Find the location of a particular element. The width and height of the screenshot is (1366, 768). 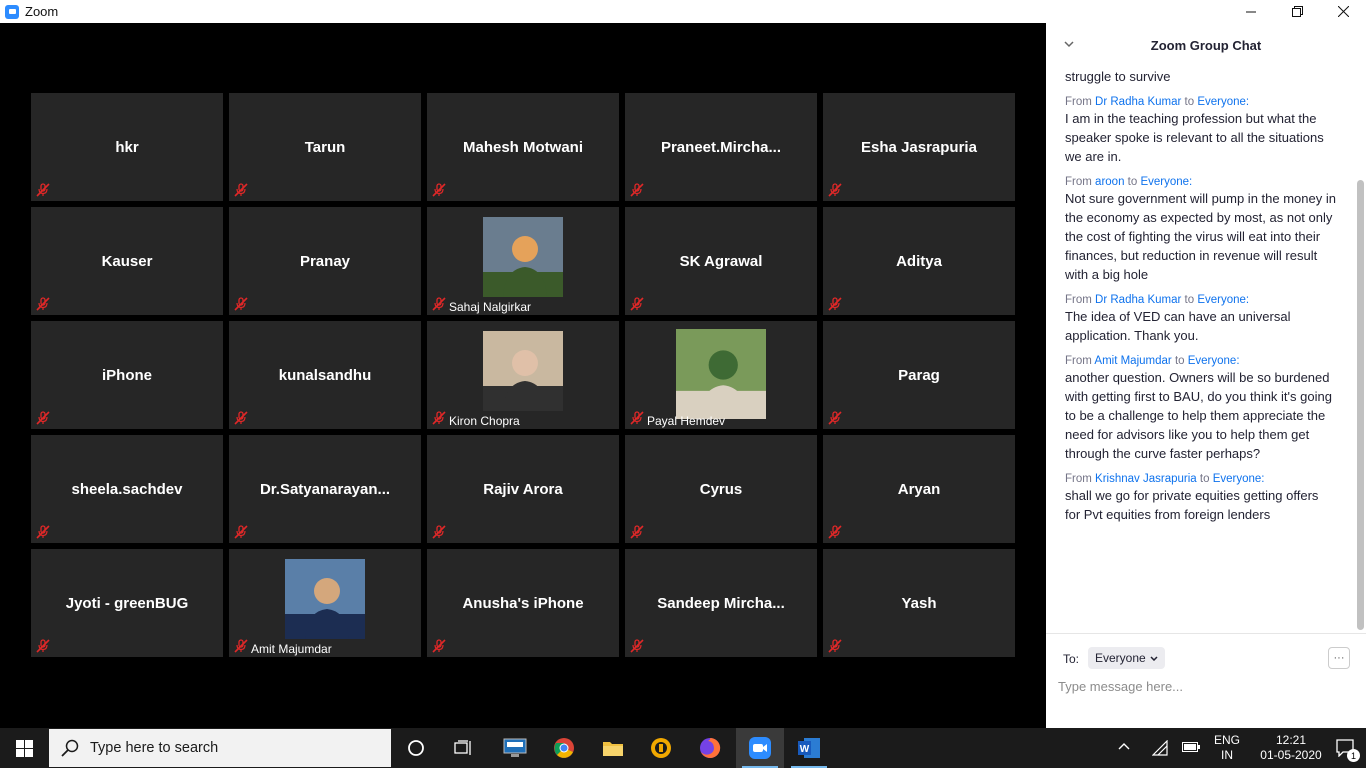

taskbar-app-chrome is located at coordinates (564, 748).